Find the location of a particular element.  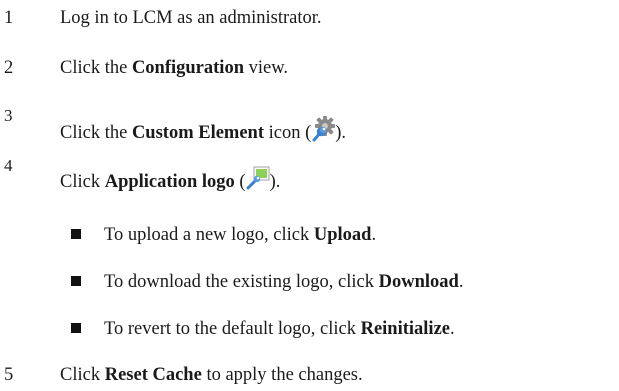

step-text: Log in to LCM as an administrator. is located at coordinates (191, 18).